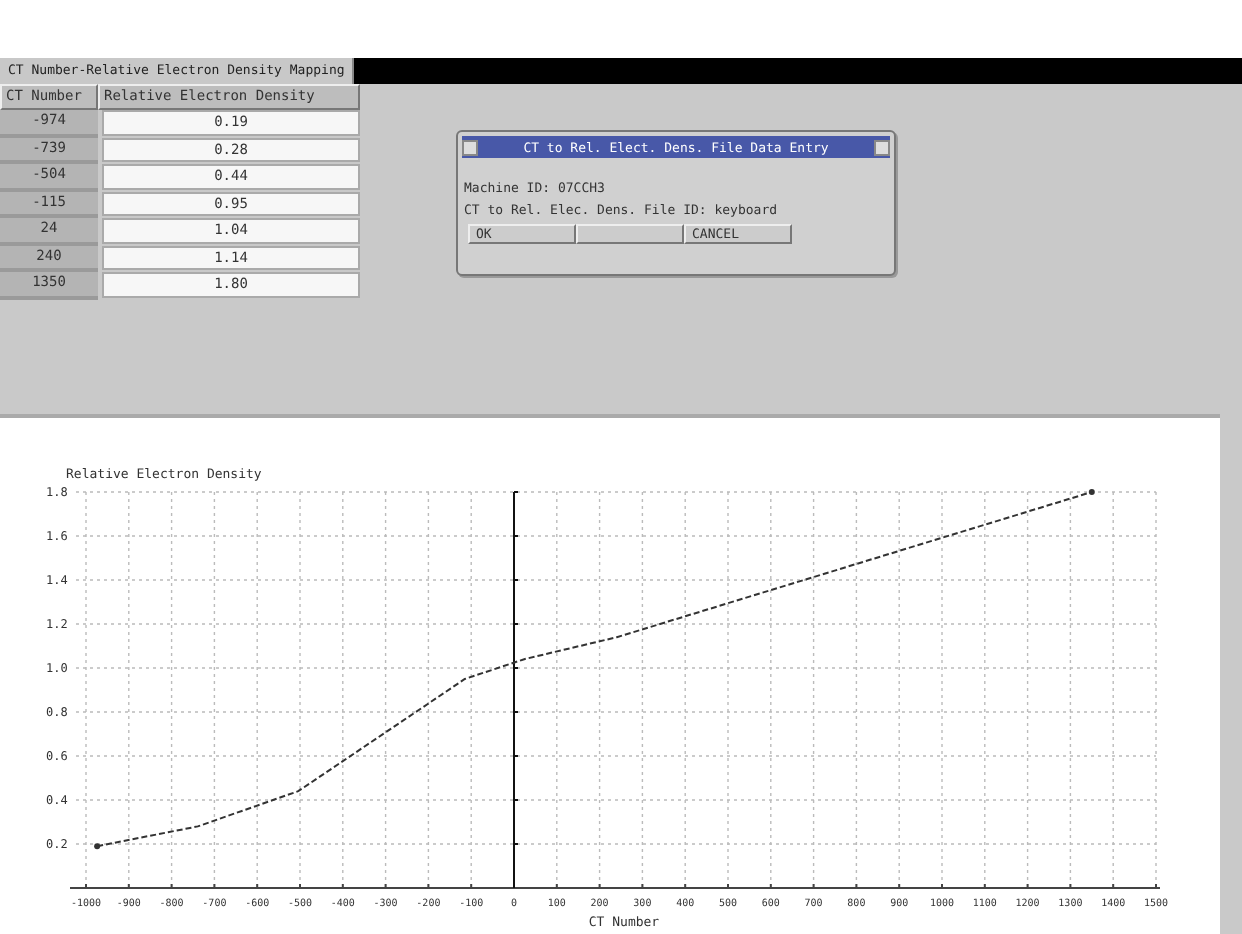 The height and width of the screenshot is (934, 1242). What do you see at coordinates (470, 147) in the screenshot?
I see `menu-icon` at bounding box center [470, 147].